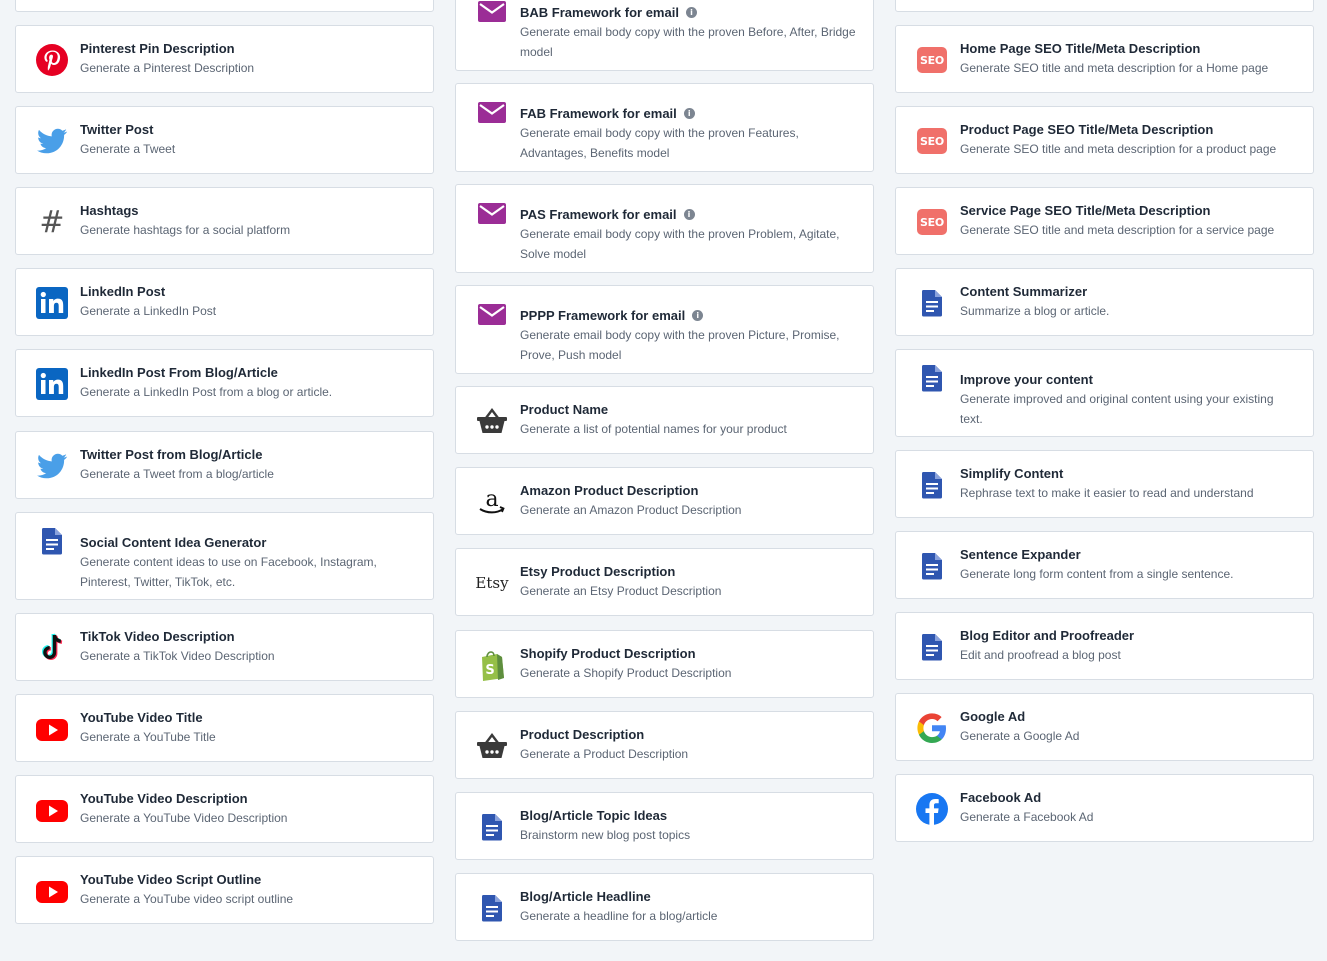  What do you see at coordinates (492, 583) in the screenshot?
I see `etsy-icon: Etsy` at bounding box center [492, 583].